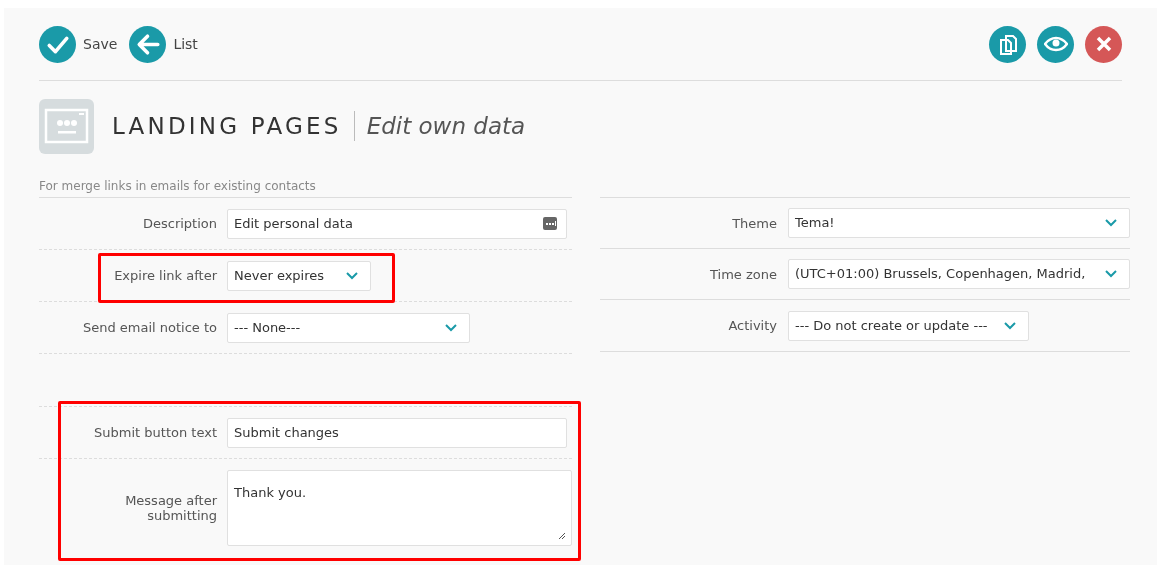 This screenshot has height=565, width=1157. Describe the element at coordinates (299, 275) in the screenshot. I see `select-dropdown: Never expires` at that location.